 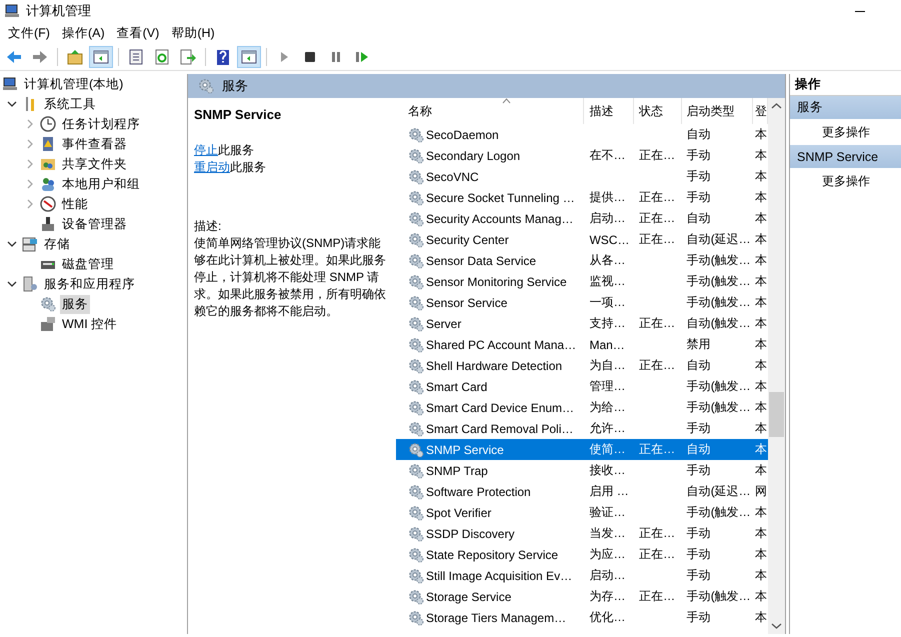 I want to click on tree-item: 服务, so click(x=75, y=304).